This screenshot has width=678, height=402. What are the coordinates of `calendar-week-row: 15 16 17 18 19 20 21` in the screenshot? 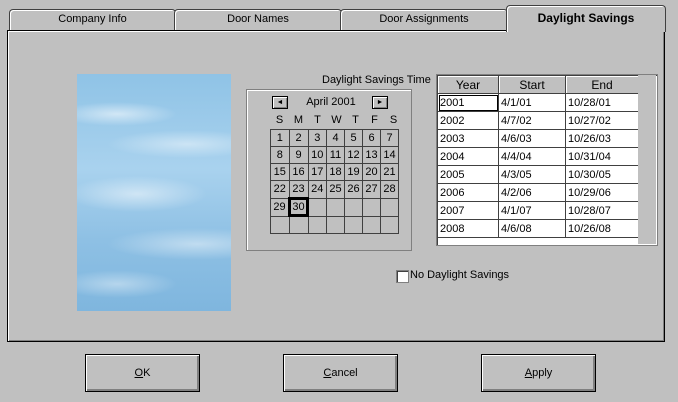 It's located at (334, 172).